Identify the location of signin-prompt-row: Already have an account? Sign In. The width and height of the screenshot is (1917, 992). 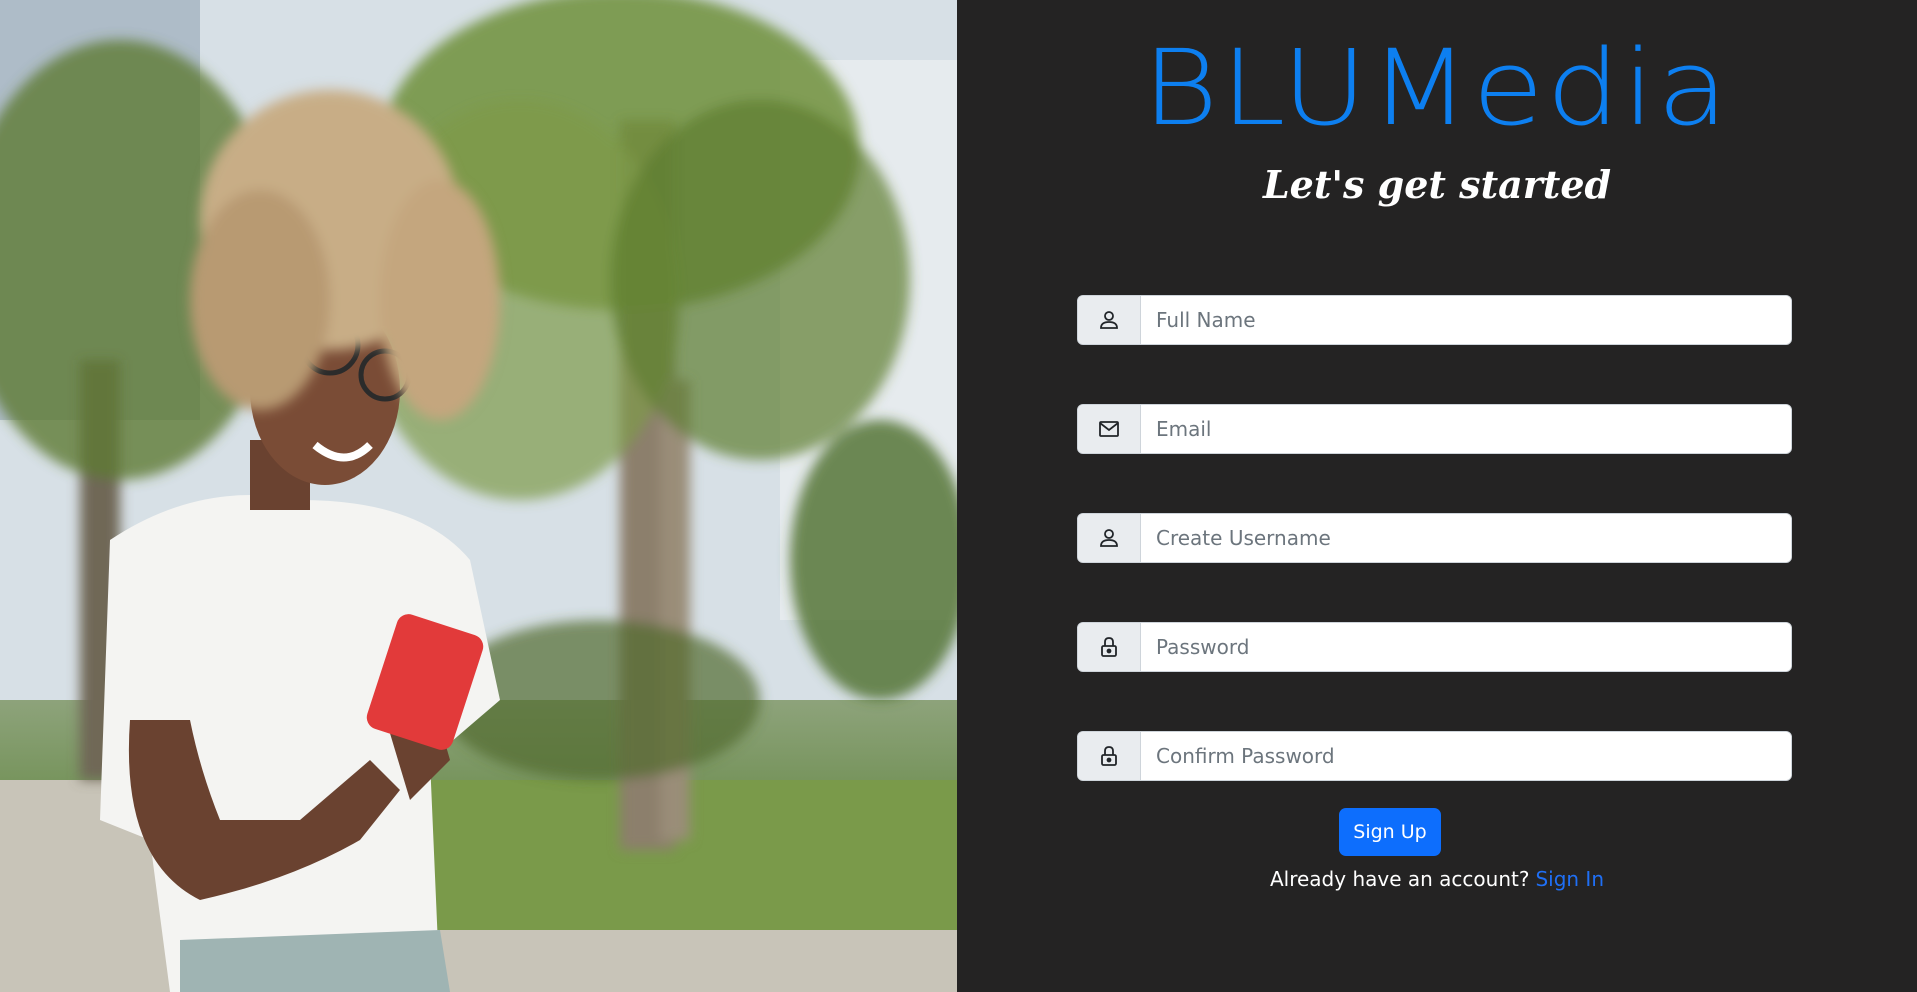
(1437, 879).